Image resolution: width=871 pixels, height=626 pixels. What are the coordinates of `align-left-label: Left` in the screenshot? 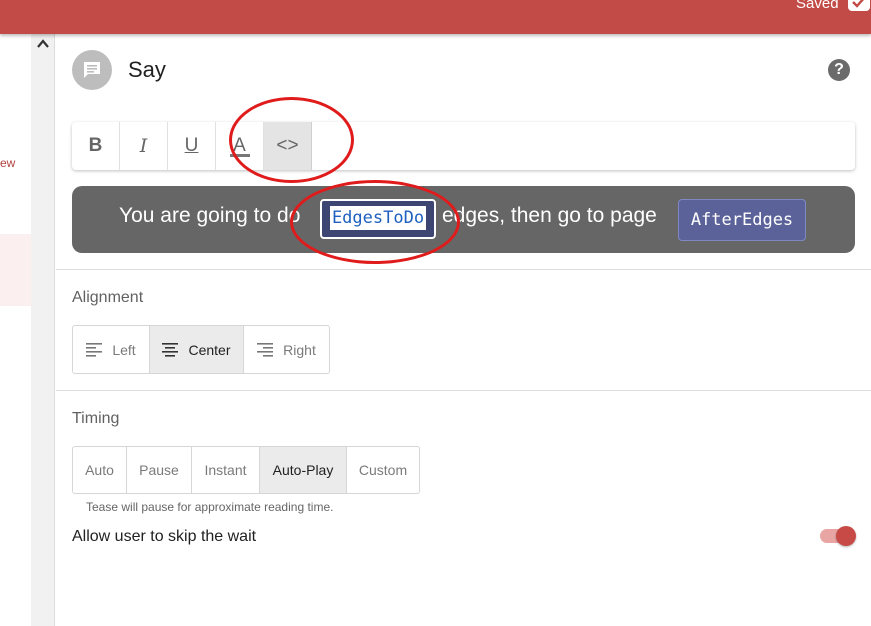 It's located at (124, 349).